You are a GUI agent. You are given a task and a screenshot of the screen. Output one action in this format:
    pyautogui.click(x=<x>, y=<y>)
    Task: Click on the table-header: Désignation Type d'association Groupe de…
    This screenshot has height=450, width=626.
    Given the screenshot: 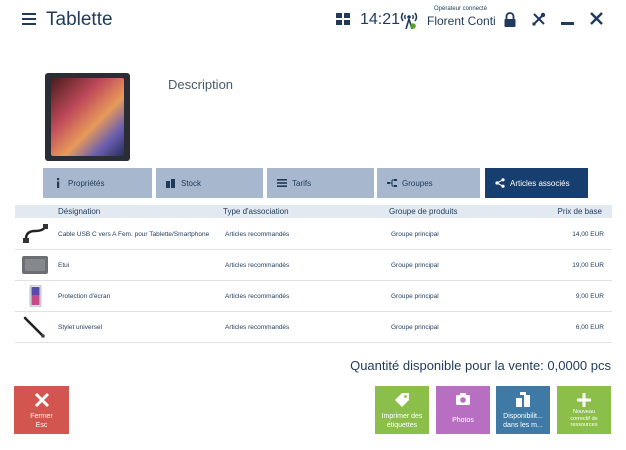 What is the action you would take?
    pyautogui.click(x=313, y=211)
    